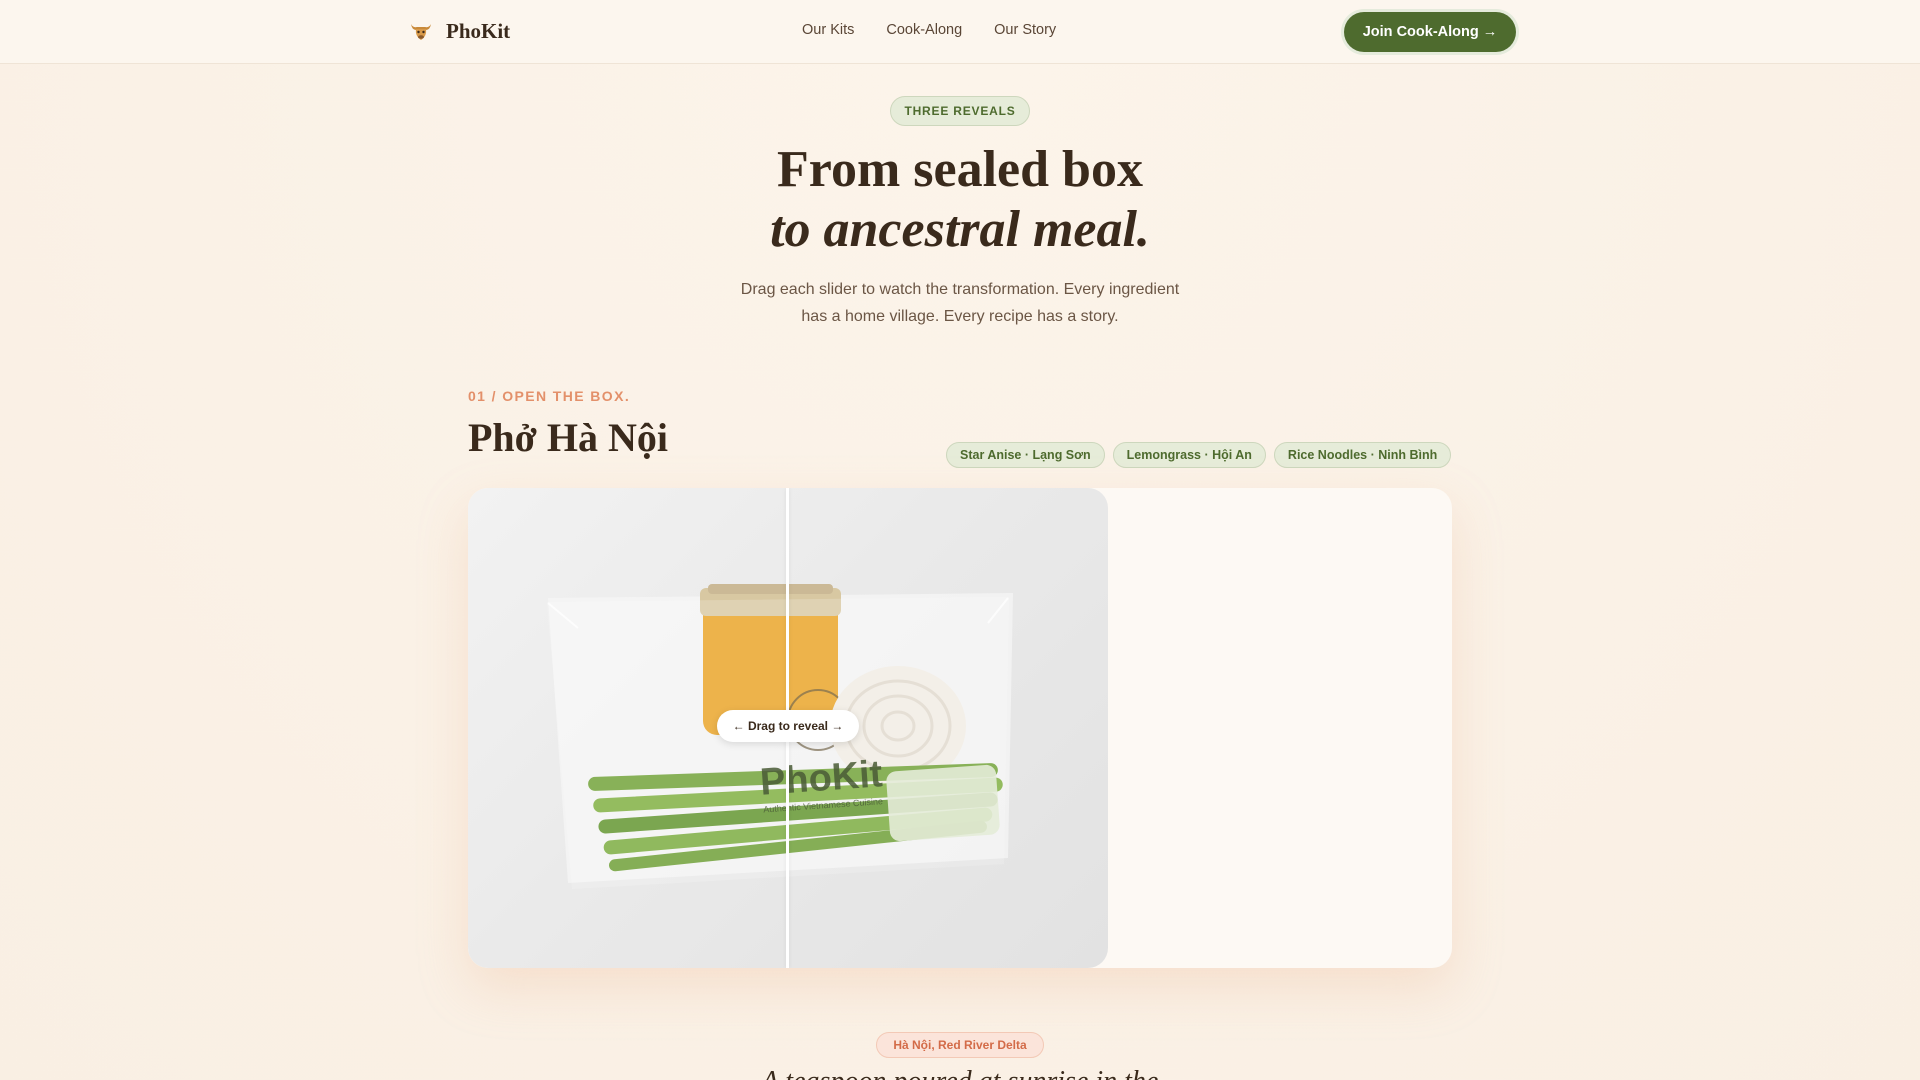 This screenshot has width=1920, height=1080. I want to click on region-badge: Hà Nội, Red River Delta, so click(960, 1045).